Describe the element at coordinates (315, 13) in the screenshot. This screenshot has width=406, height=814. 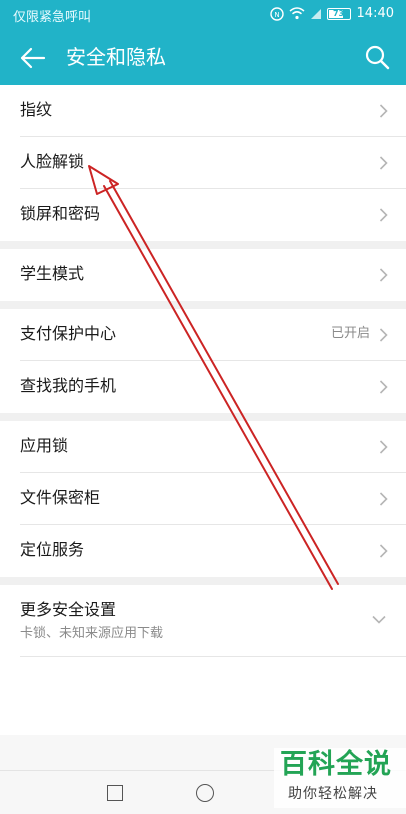
I see `signal-icon` at that location.